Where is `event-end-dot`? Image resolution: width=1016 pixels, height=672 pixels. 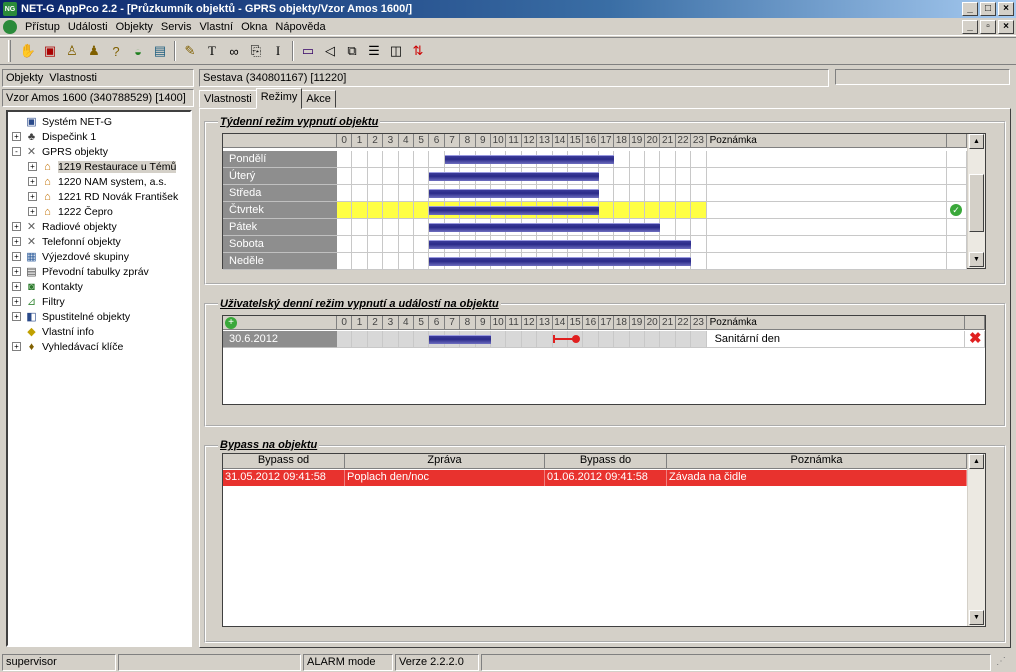 event-end-dot is located at coordinates (575, 339).